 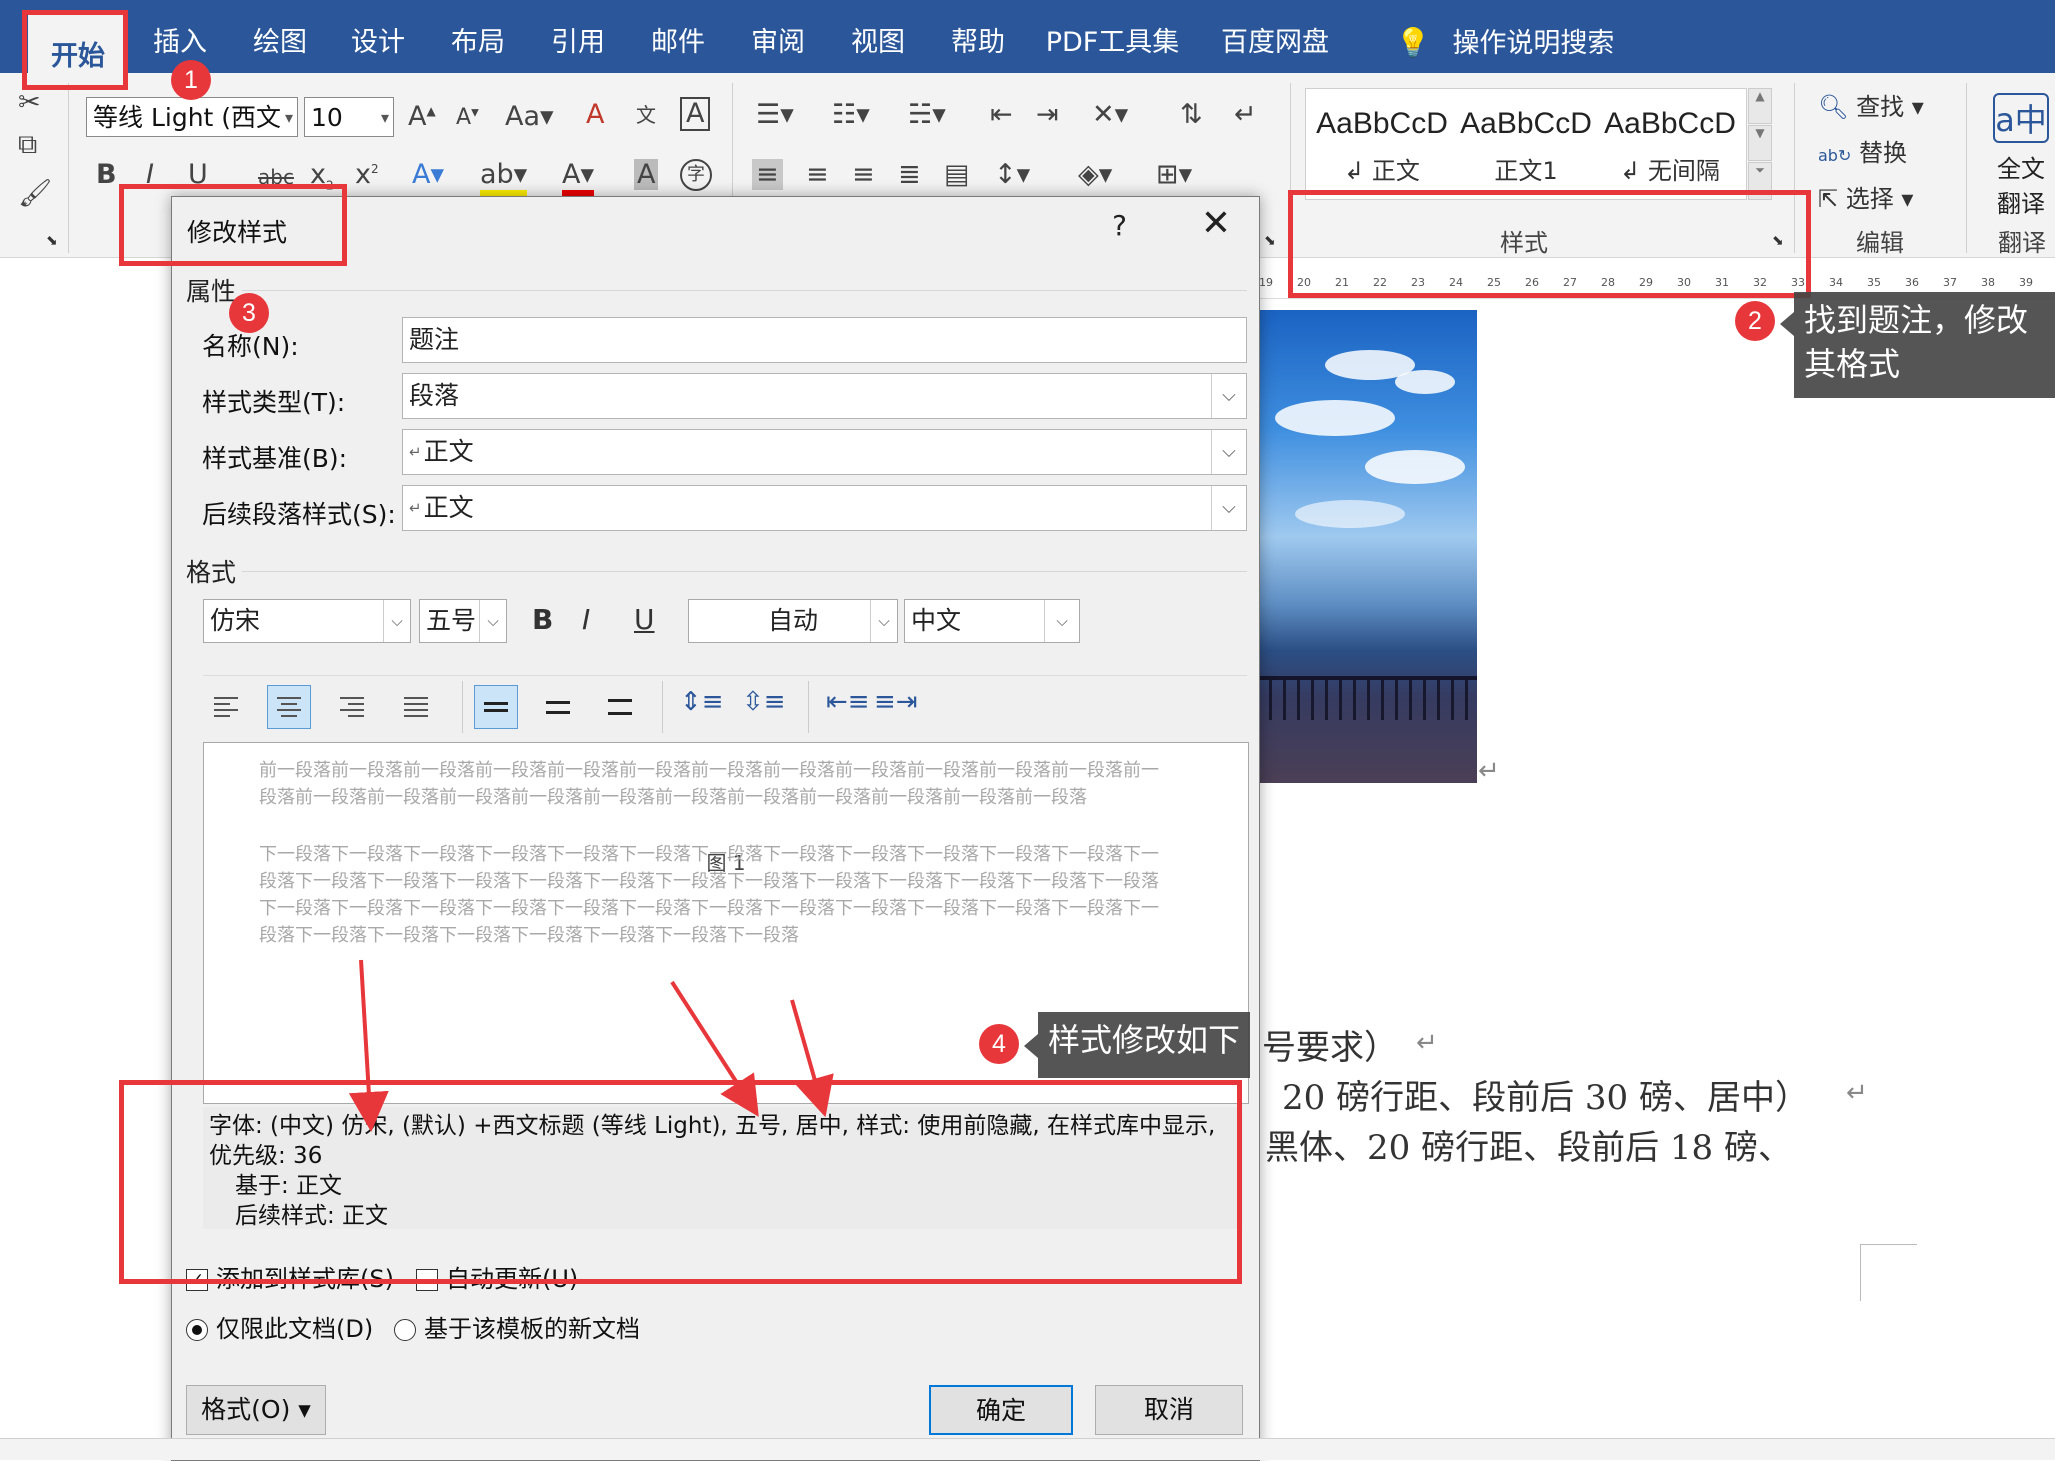 I want to click on italic-button: I, so click(x=586, y=619).